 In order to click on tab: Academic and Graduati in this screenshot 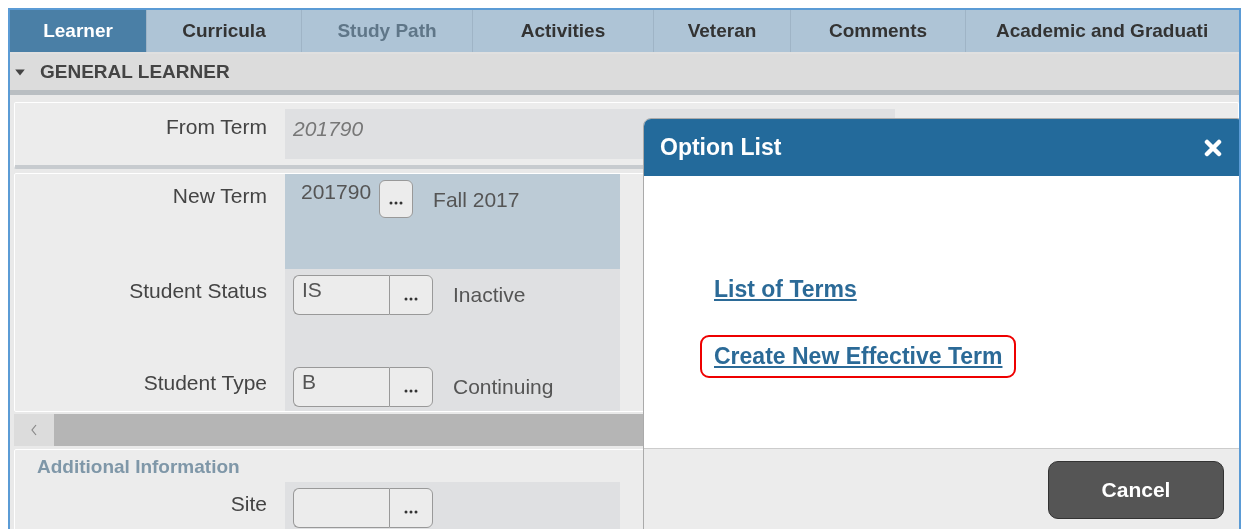, I will do `click(1102, 31)`.